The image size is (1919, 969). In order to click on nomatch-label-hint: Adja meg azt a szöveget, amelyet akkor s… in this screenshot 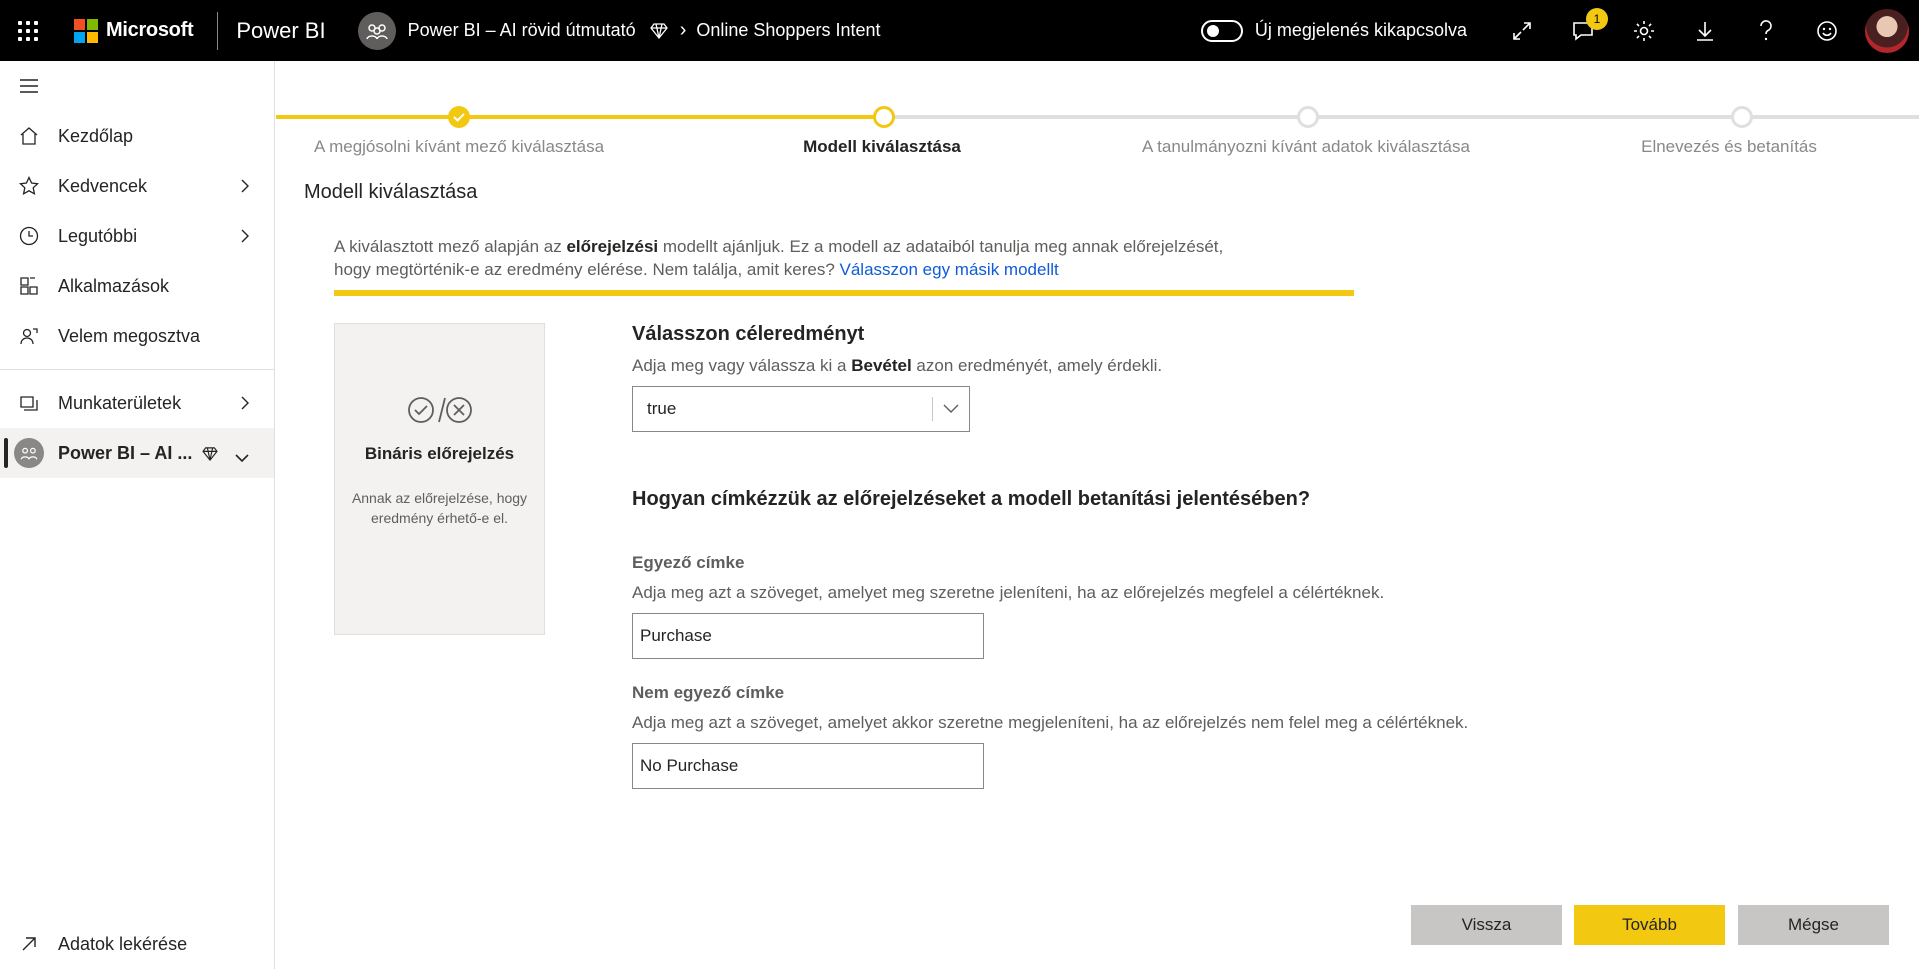, I will do `click(1050, 722)`.